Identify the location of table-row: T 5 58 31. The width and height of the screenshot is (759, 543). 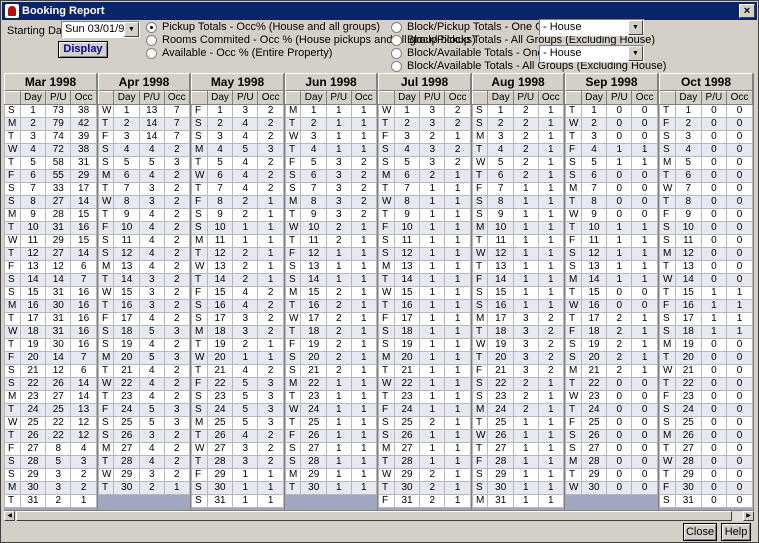
(50, 163).